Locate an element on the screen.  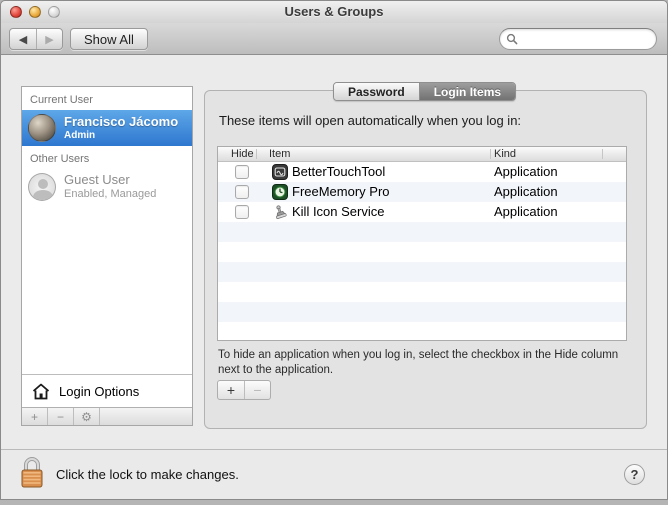
table-row: BetterTouchTool Application is located at coordinates (422, 172).